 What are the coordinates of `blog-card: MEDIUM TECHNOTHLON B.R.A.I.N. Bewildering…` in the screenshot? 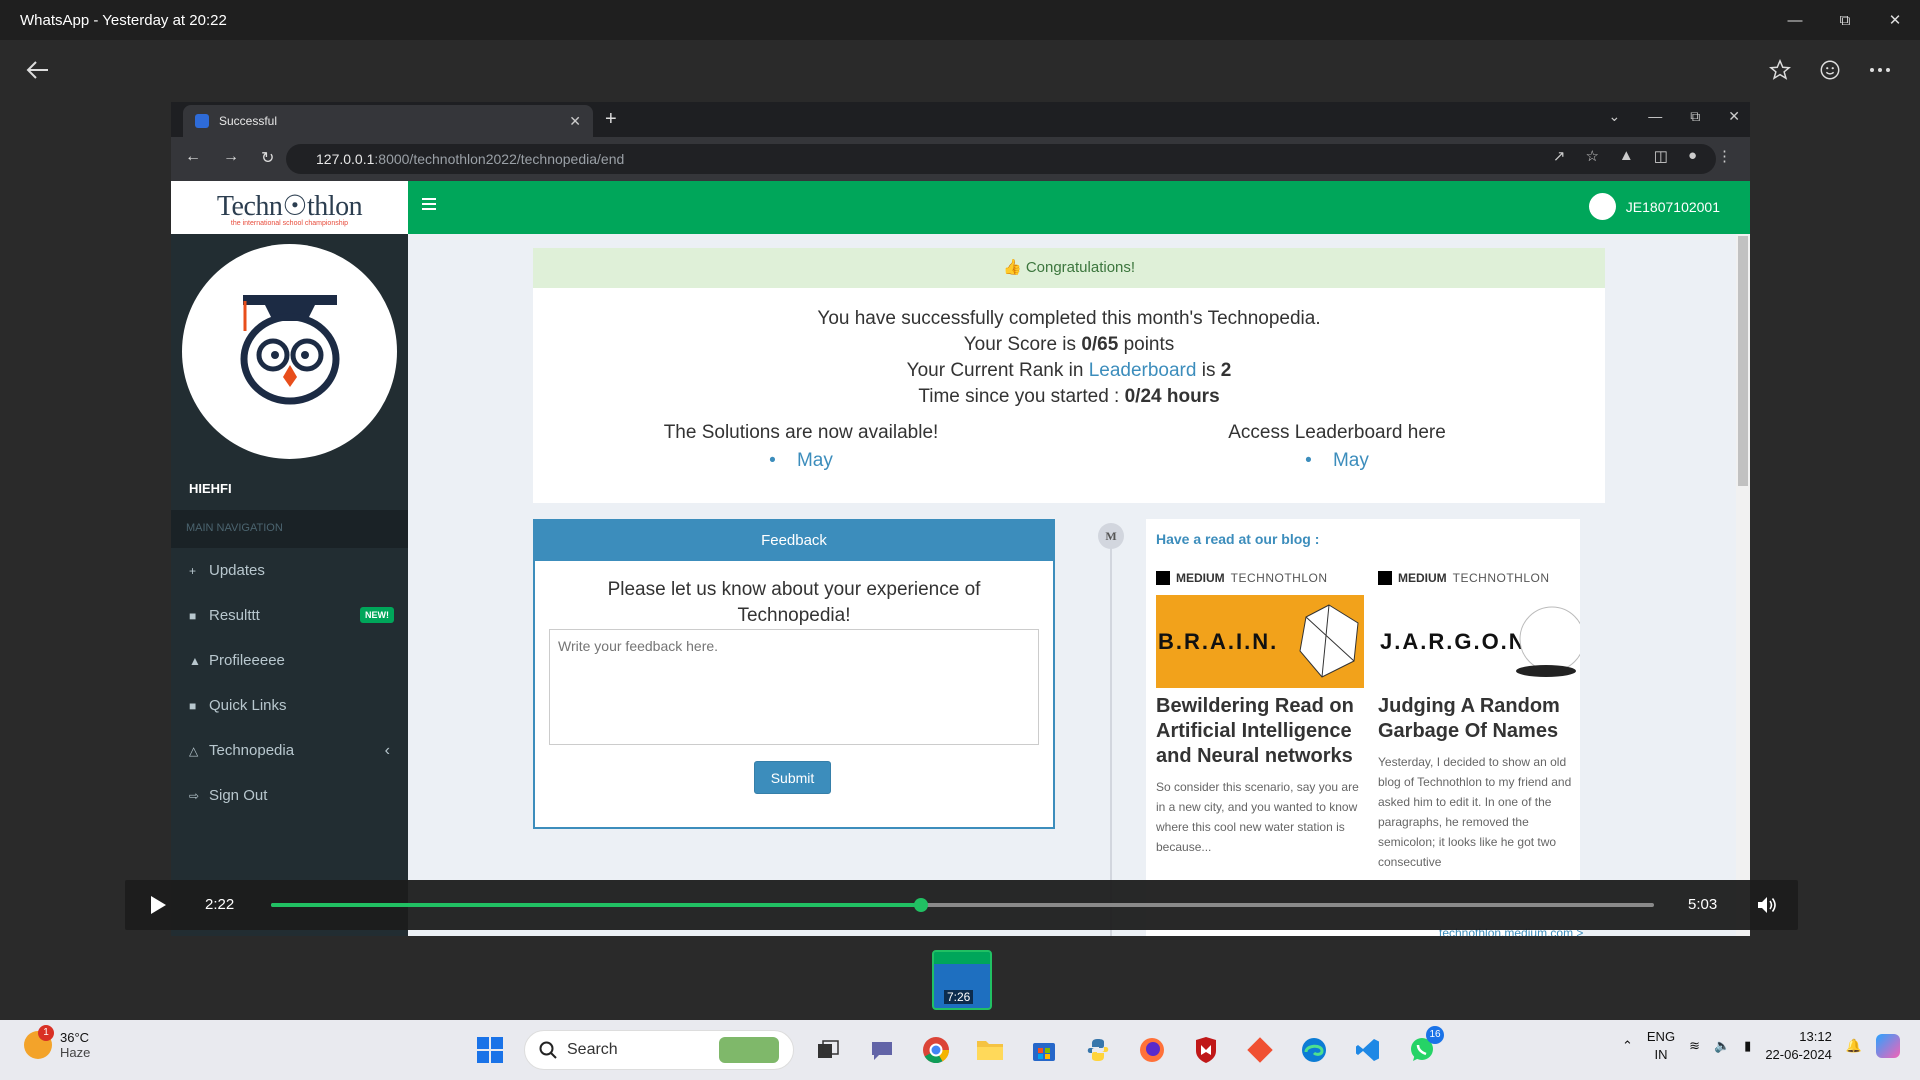 It's located at (1260, 714).